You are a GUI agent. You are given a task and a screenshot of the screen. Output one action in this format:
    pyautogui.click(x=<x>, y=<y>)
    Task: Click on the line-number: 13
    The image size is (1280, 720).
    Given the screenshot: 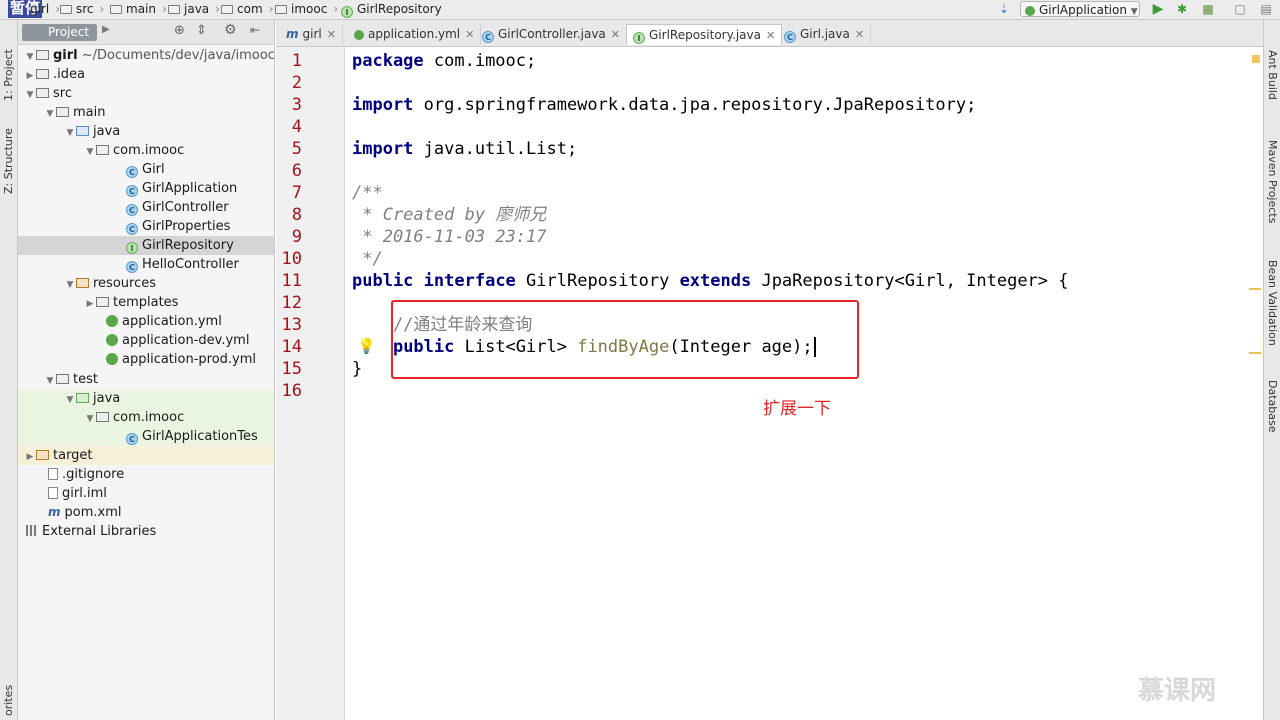 What is the action you would take?
    pyautogui.click(x=291, y=325)
    